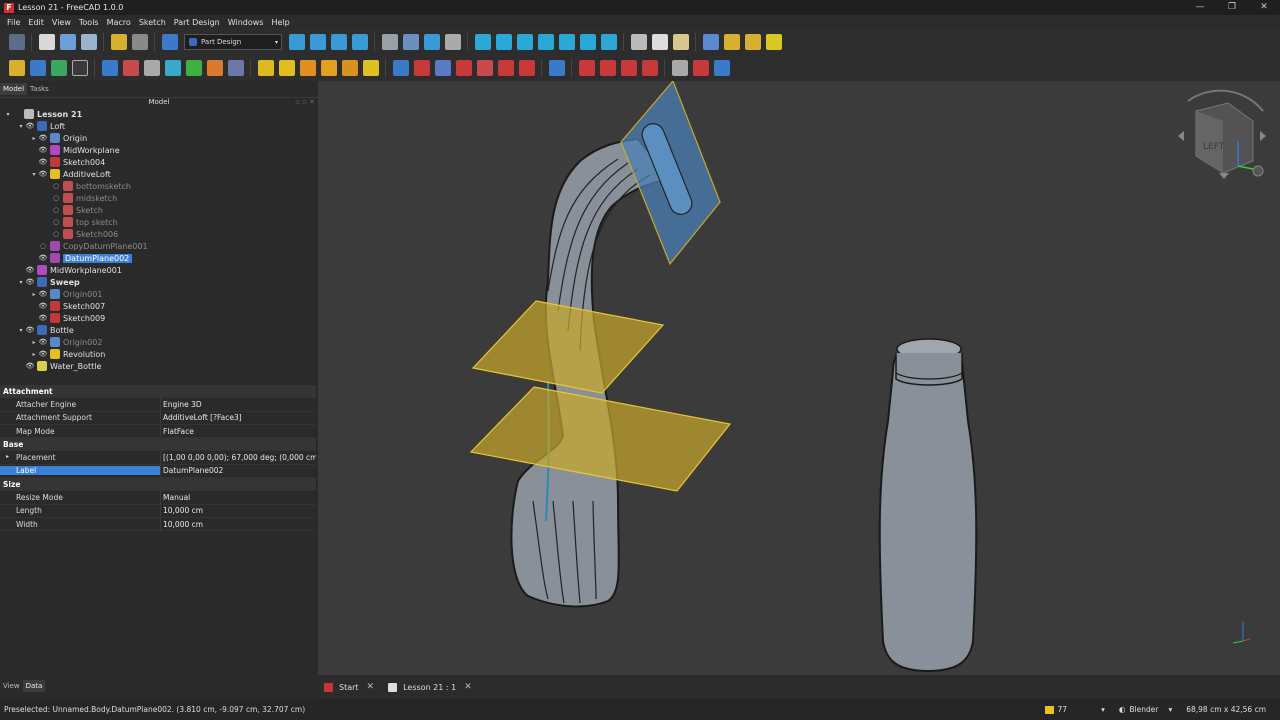 The image size is (1280, 720). Describe the element at coordinates (731, 42) in the screenshot. I see `macro-stop-icon` at that location.